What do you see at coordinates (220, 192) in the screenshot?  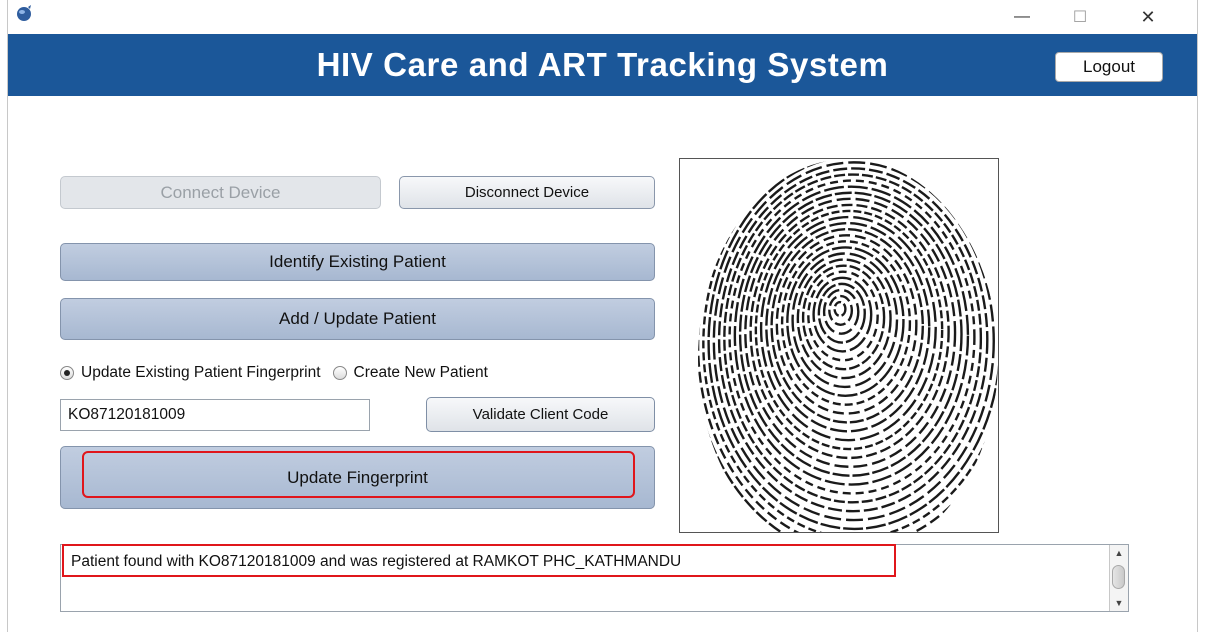 I see `connect-device-button: Connect Device` at bounding box center [220, 192].